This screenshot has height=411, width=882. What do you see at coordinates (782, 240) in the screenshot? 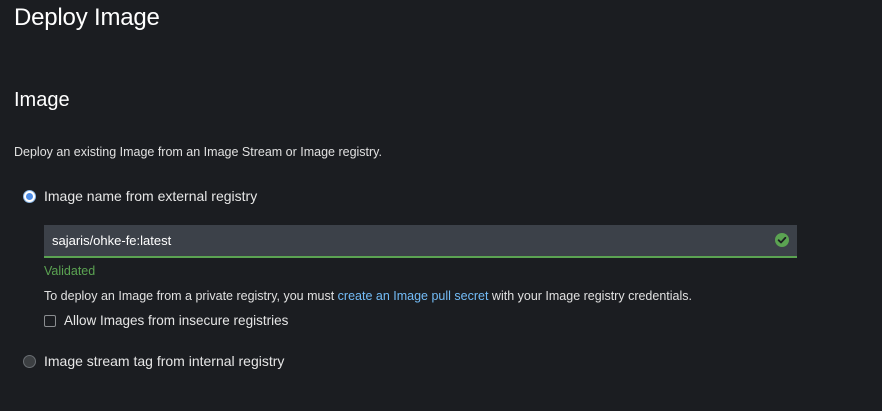
I see `check-circle-icon` at bounding box center [782, 240].